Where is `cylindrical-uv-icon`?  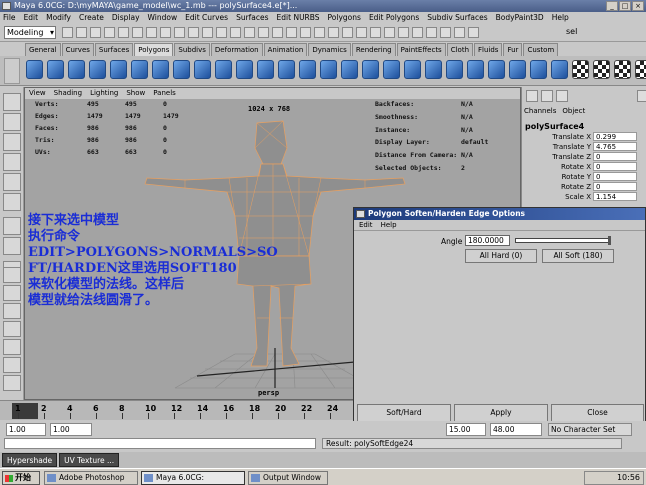 cylindrical-uv-icon is located at coordinates (601, 69).